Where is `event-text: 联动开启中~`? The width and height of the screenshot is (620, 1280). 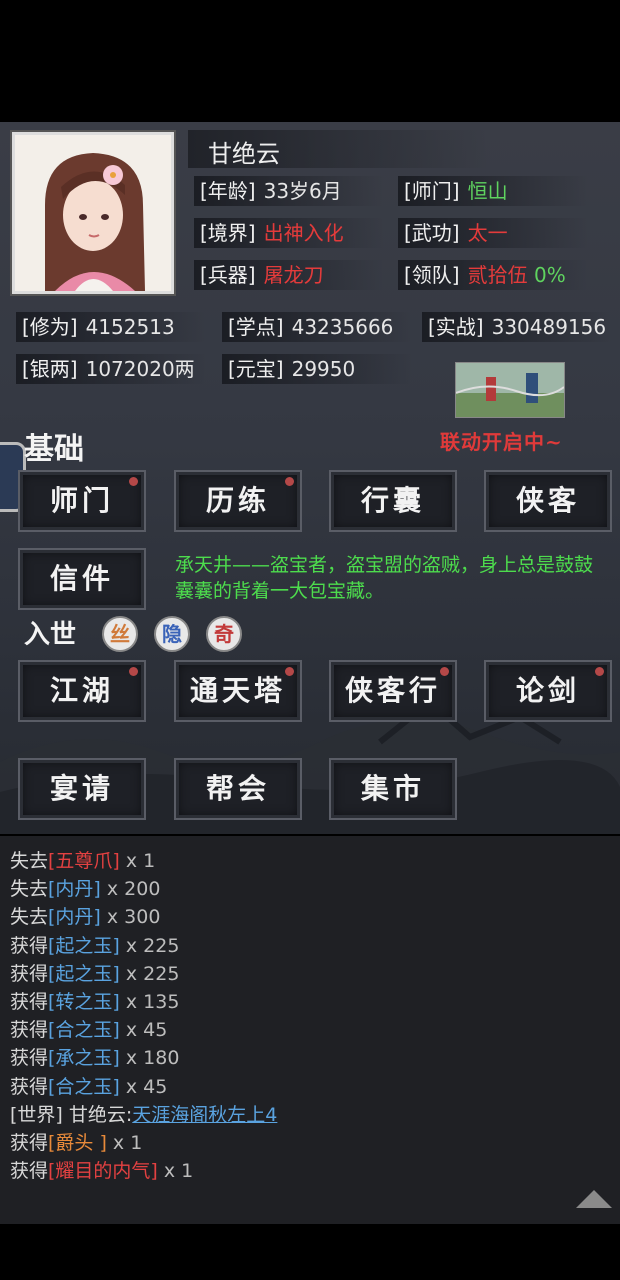
event-text: 联动开启中~ is located at coordinates (501, 440).